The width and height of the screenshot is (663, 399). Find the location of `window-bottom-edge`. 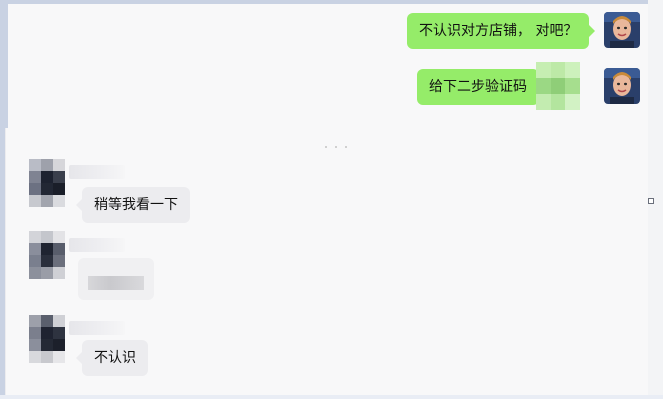

window-bottom-edge is located at coordinates (331, 397).